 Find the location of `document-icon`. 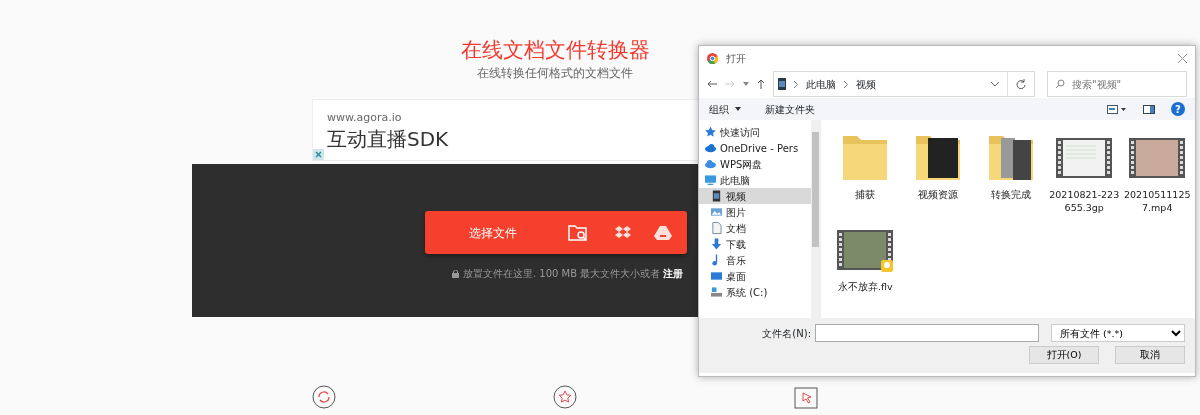

document-icon is located at coordinates (716, 228).